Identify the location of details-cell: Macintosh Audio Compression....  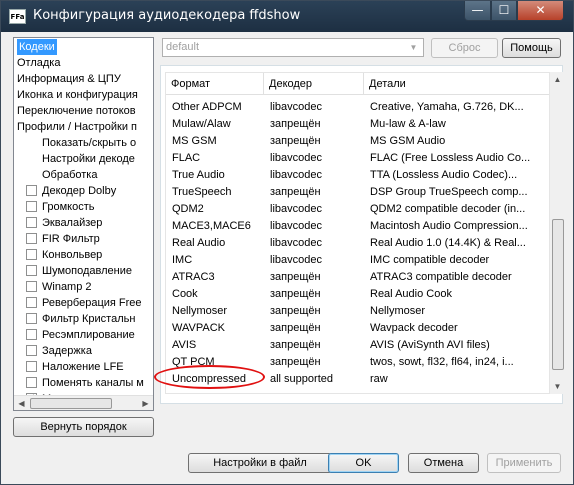
(449, 226).